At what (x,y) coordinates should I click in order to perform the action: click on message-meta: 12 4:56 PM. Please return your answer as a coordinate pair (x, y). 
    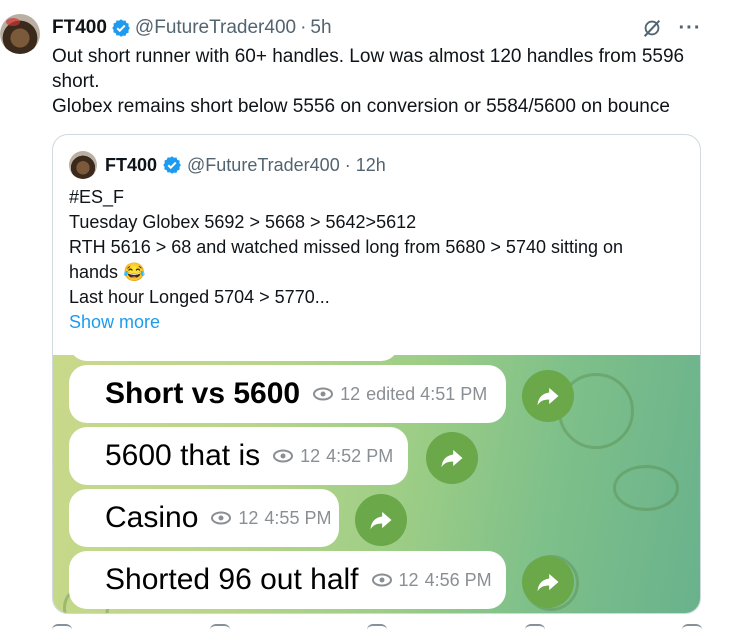
    Looking at the image, I should click on (431, 580).